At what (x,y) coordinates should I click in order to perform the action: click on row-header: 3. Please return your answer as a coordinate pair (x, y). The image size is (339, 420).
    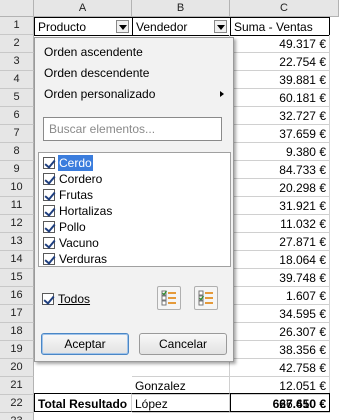
    Looking at the image, I should click on (17, 62).